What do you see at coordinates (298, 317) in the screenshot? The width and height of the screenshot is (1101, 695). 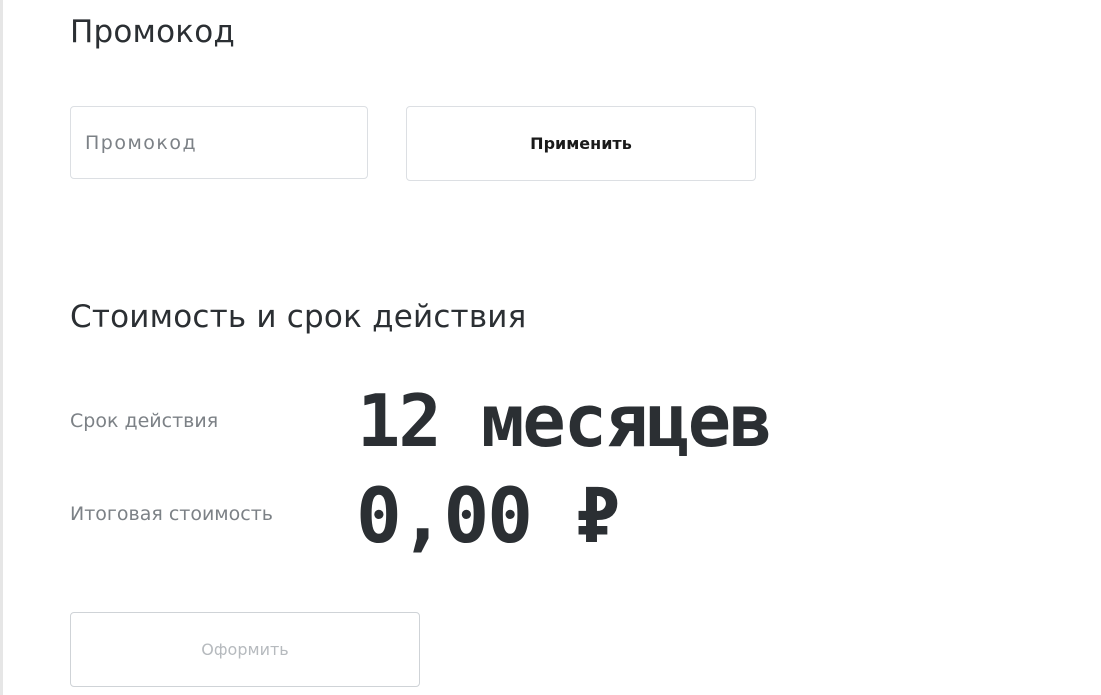 I see `cost-section-title: Стоимость и срок действия` at bounding box center [298, 317].